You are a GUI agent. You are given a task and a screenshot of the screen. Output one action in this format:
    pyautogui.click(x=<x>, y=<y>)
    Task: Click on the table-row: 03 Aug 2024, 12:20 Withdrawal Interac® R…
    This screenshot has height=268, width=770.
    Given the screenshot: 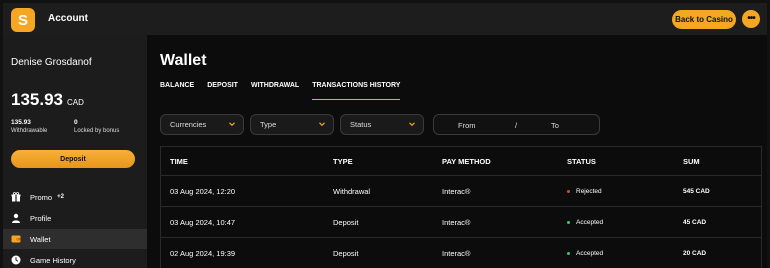 What is the action you would take?
    pyautogui.click(x=461, y=191)
    